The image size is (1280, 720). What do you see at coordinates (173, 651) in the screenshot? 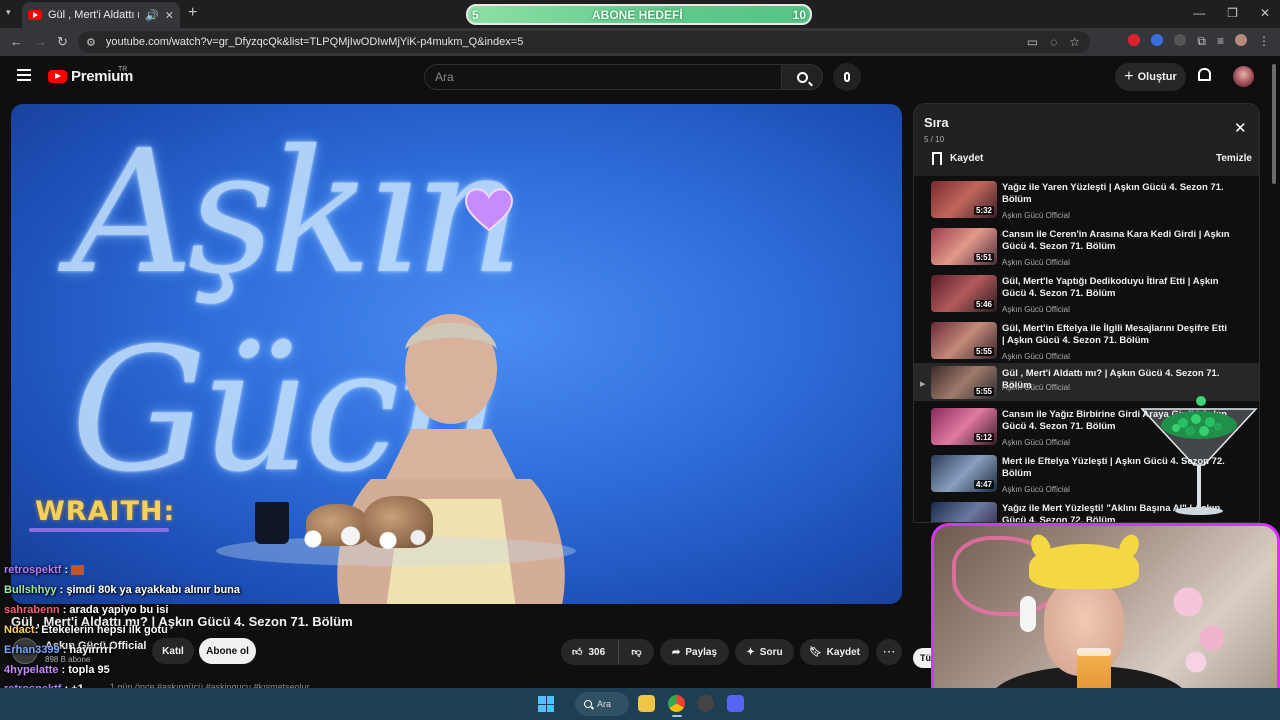
I see `join-button: Katıl` at bounding box center [173, 651].